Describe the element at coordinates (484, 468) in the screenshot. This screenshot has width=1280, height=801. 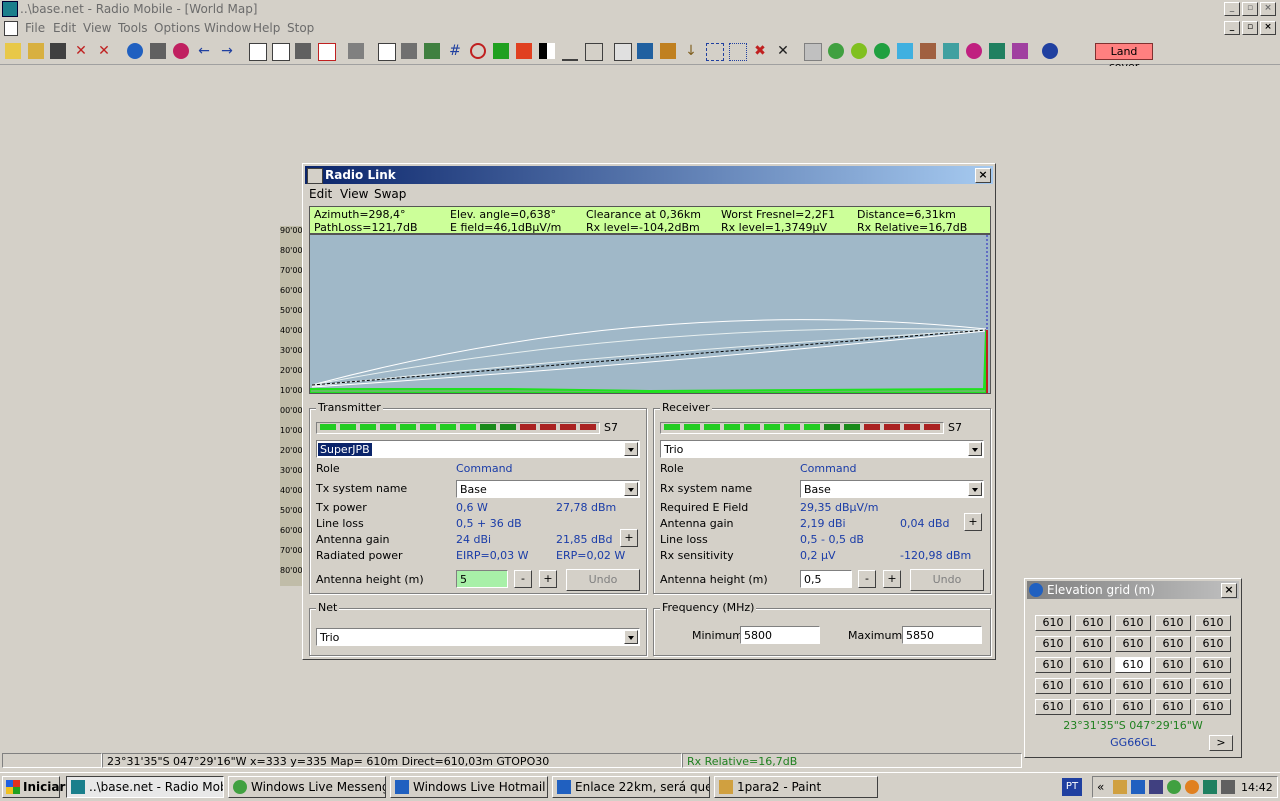
I see `tx-role-link: Command` at that location.